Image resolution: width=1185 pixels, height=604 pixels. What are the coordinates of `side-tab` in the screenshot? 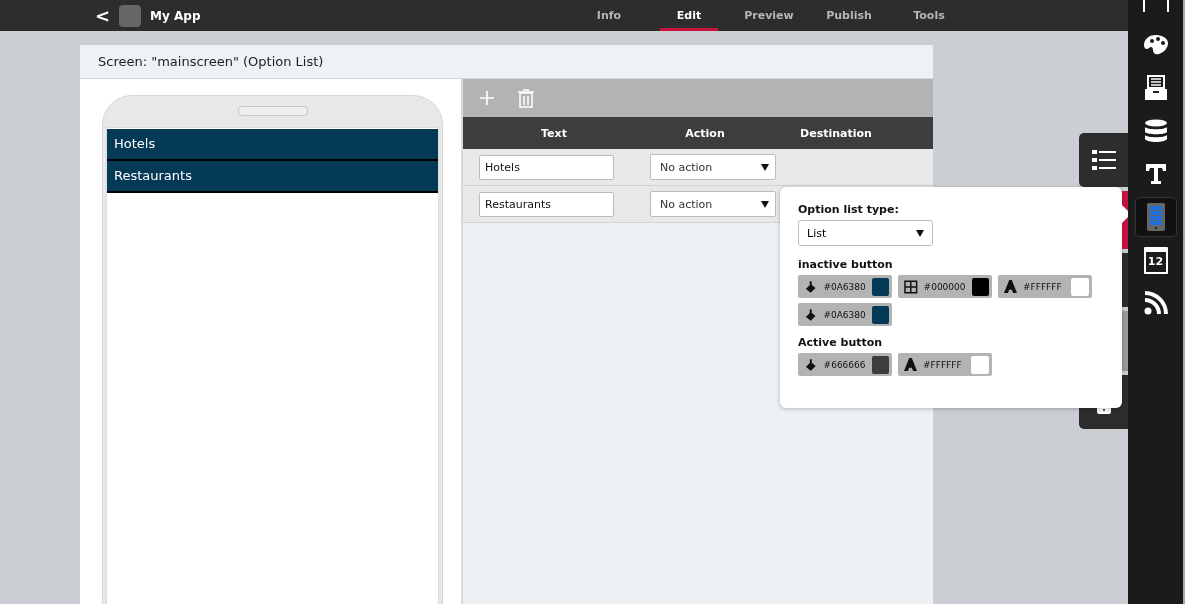 It's located at (1103, 160).